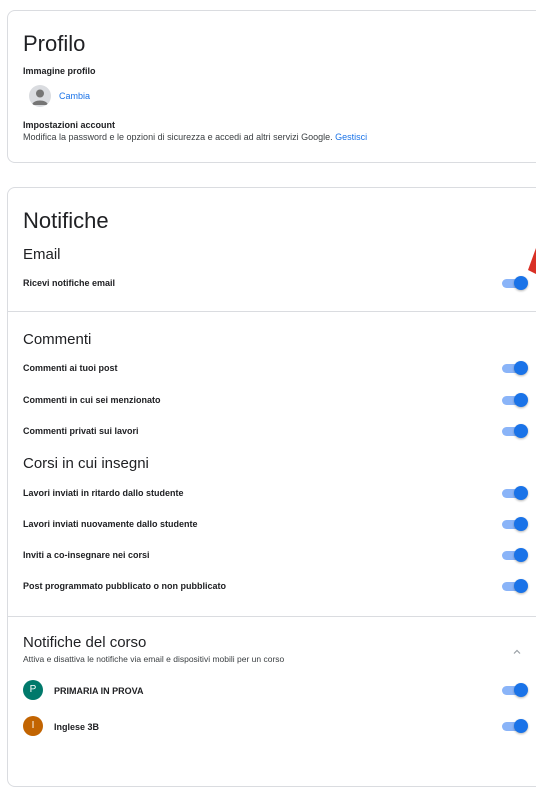  Describe the element at coordinates (69, 125) in the screenshot. I see `account-settings-label: Impostazioni account` at that location.